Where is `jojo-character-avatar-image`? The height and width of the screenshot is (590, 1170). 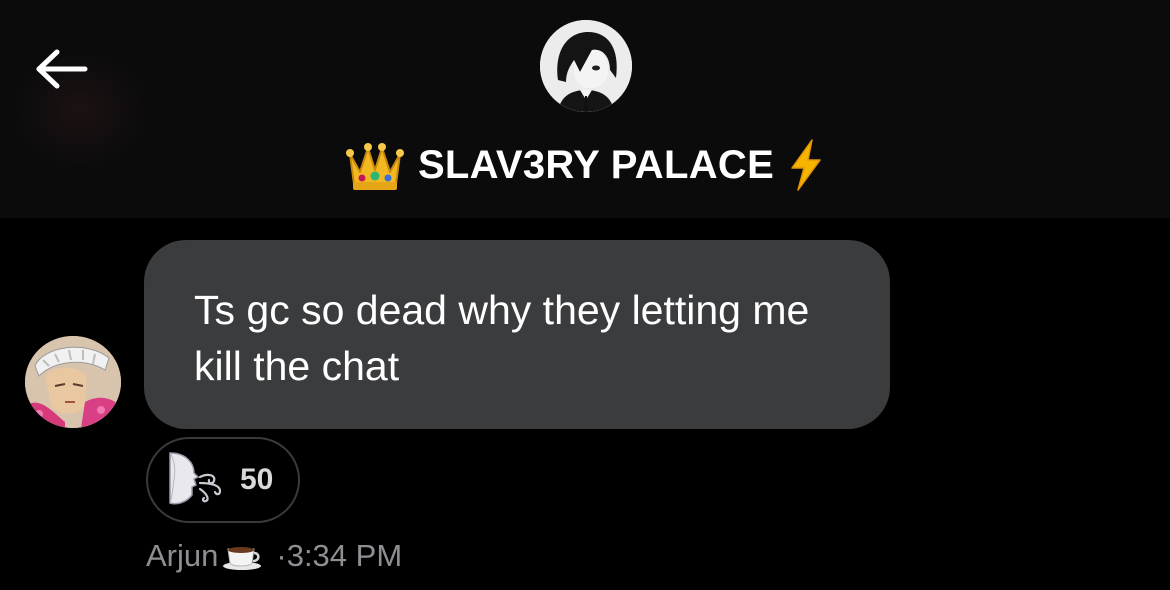 jojo-character-avatar-image is located at coordinates (73, 382).